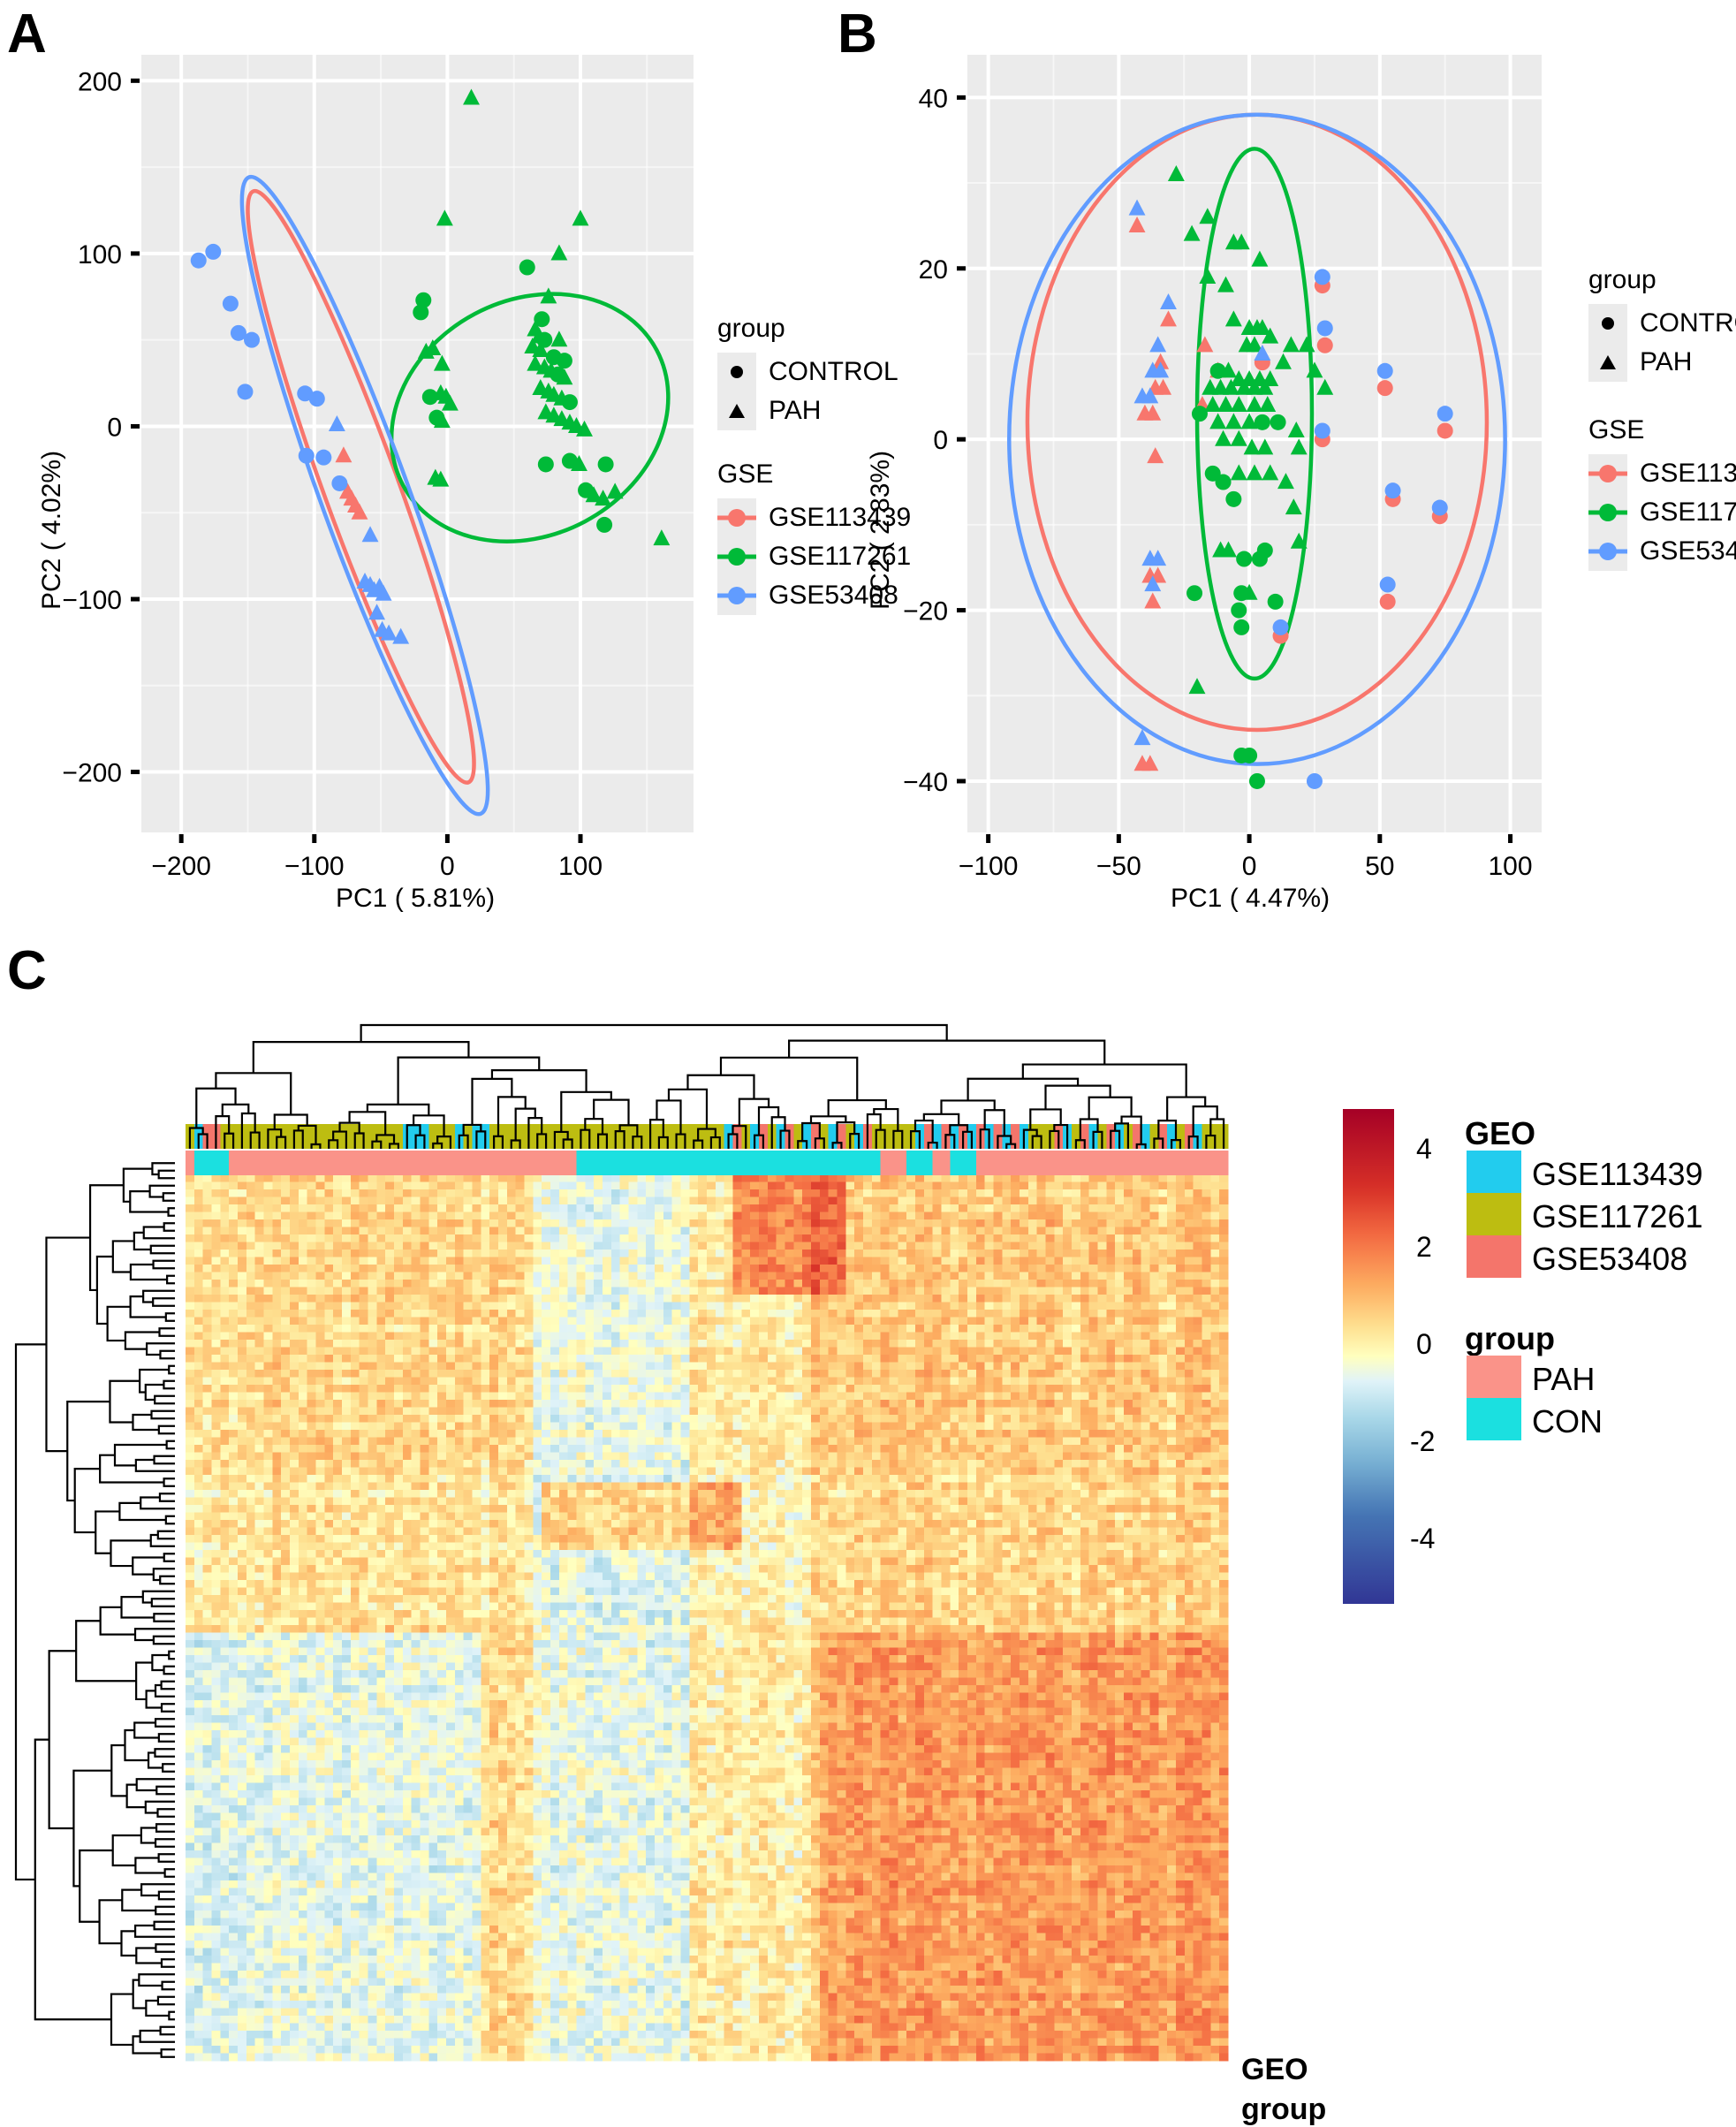  I want to click on legend-label-gse113439: GSE113439, so click(1688, 474).